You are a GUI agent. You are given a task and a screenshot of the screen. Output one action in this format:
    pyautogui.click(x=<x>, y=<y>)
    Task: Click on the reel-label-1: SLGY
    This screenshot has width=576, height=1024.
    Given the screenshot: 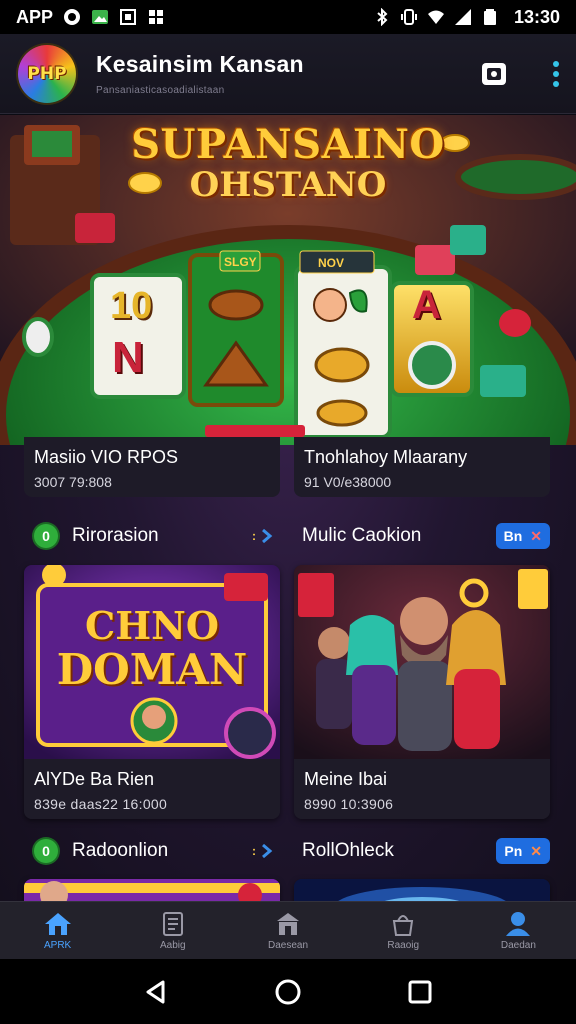 What is the action you would take?
    pyautogui.click(x=240, y=262)
    